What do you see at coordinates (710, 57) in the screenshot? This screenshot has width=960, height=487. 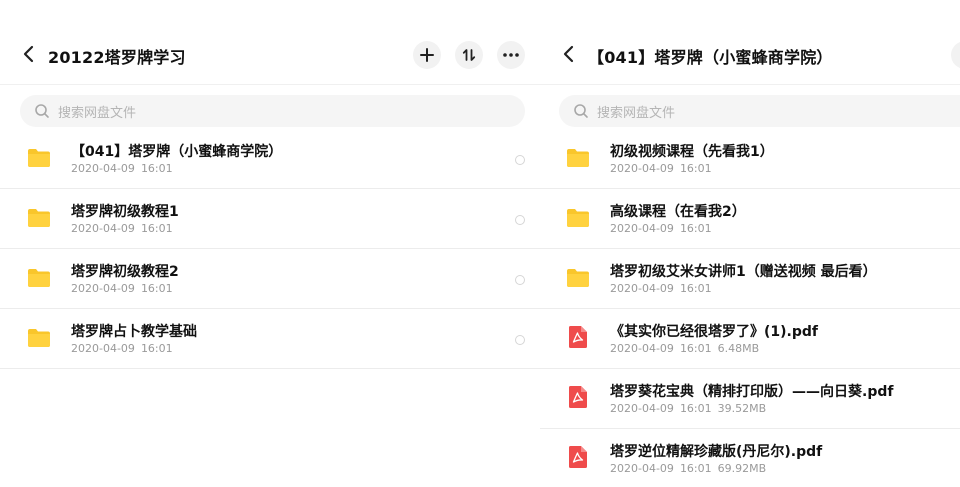 I see `page-title: 【041】塔罗牌（小蜜蜂商学院）` at bounding box center [710, 57].